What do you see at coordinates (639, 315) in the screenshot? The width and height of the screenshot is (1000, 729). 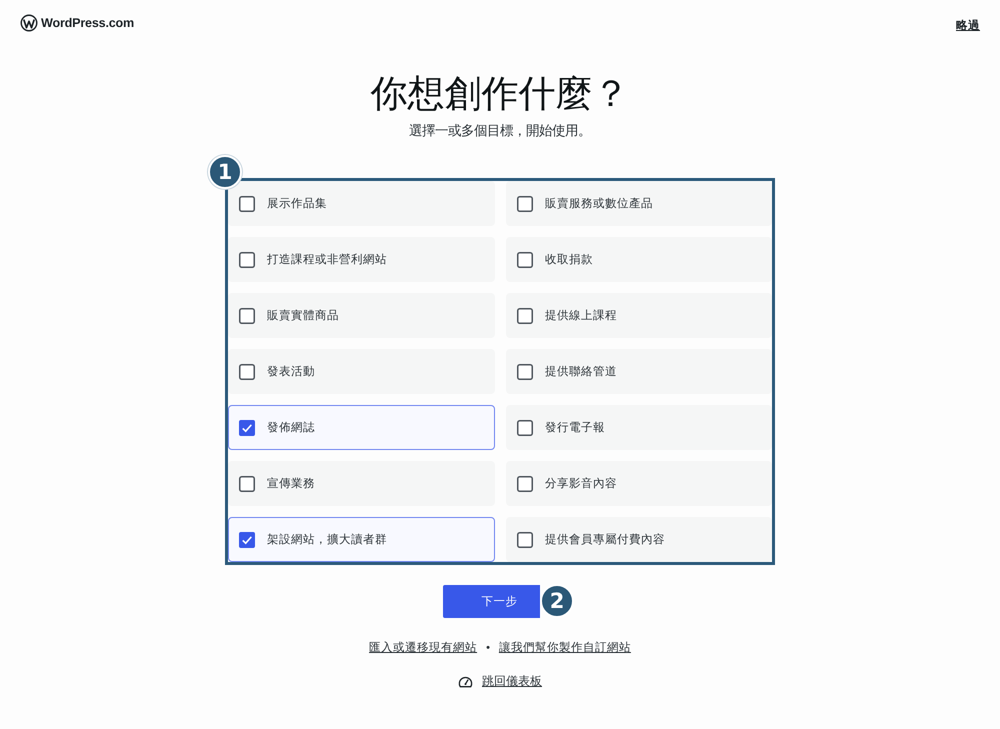 I see `goal-option: 提供線上課程` at bounding box center [639, 315].